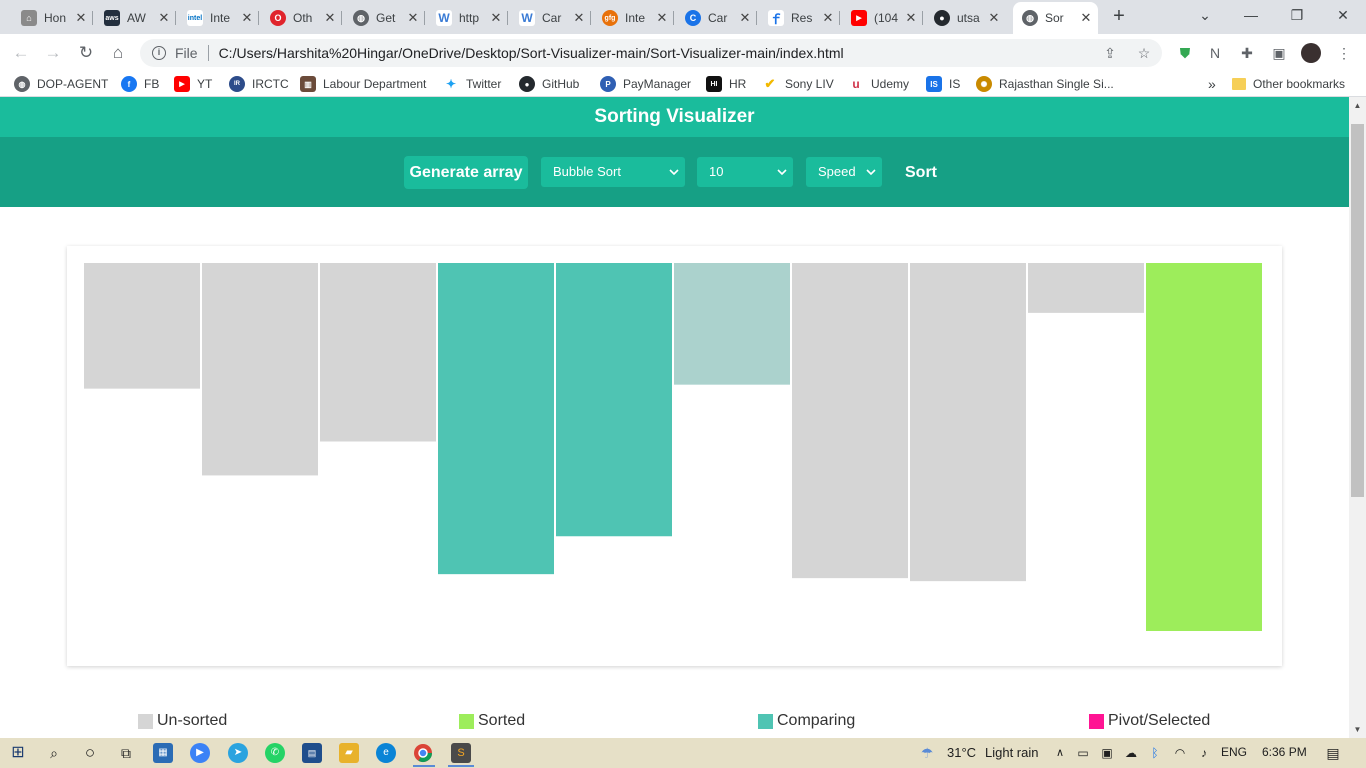 This screenshot has width=1366, height=768. I want to click on home-button: ⌂, so click(118, 53).